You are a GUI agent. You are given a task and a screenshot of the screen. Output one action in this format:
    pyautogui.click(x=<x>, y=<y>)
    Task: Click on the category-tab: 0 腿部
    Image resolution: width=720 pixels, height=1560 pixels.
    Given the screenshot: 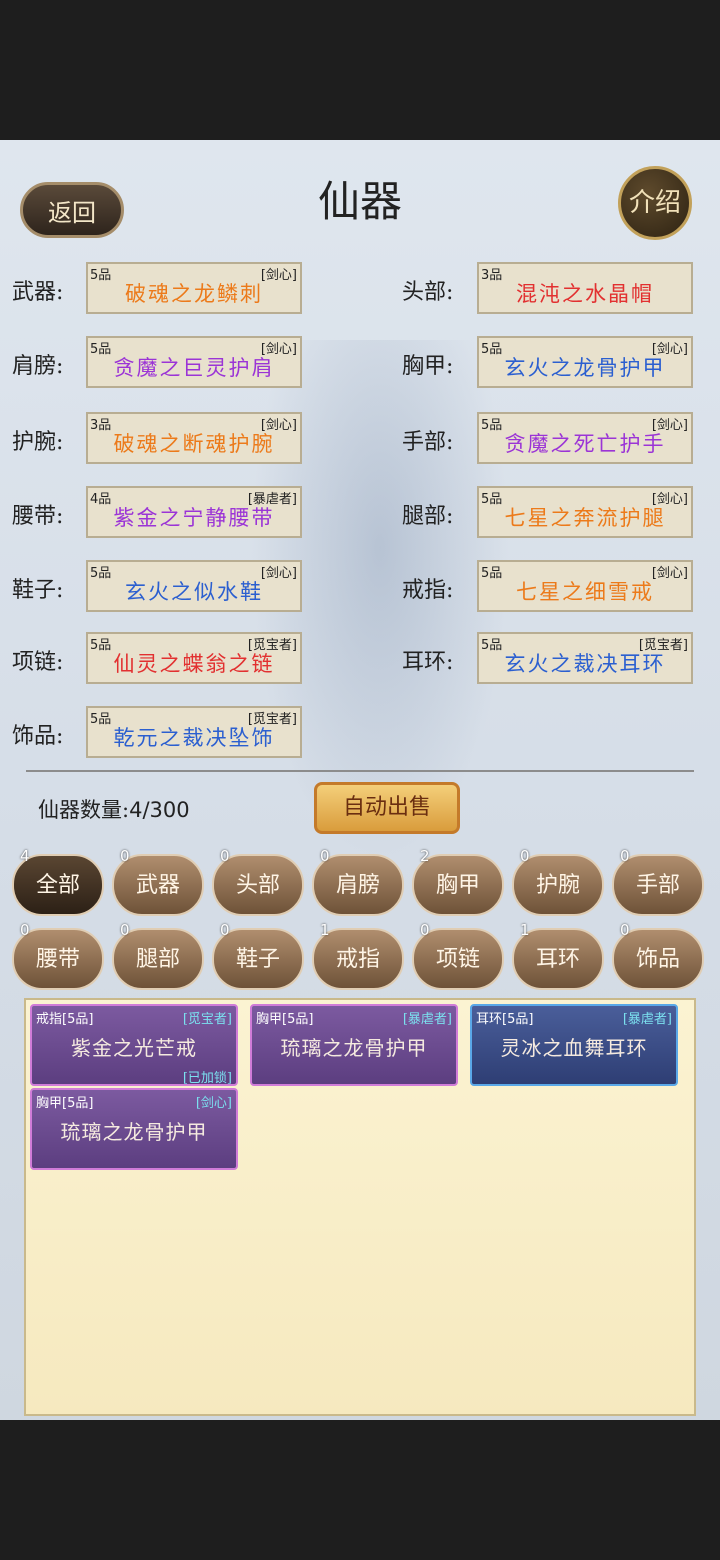 What is the action you would take?
    pyautogui.click(x=158, y=956)
    